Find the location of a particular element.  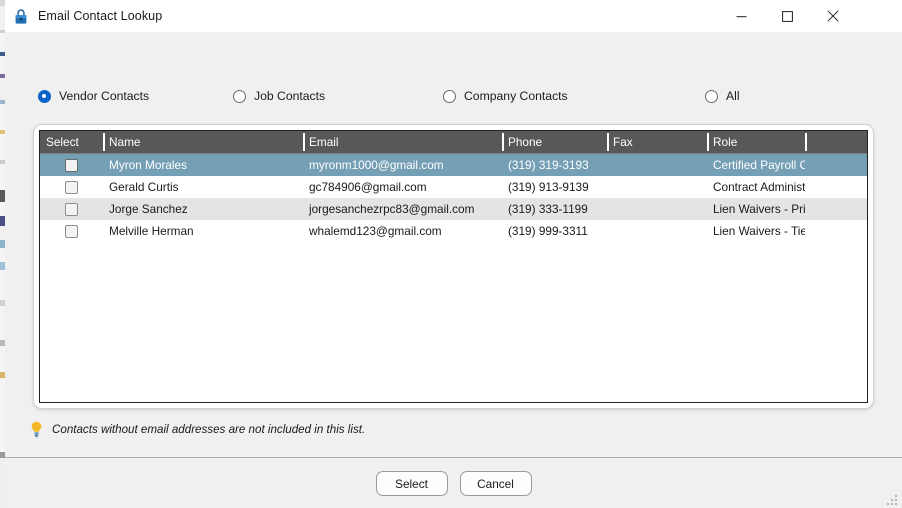

title-bar: Email Contact Lookup is located at coordinates (453, 16).